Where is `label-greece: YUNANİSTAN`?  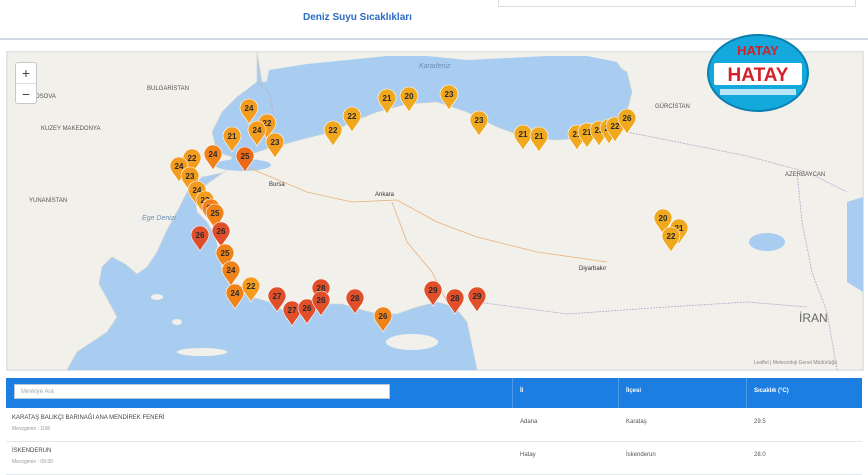 label-greece: YUNANİSTAN is located at coordinates (48, 200).